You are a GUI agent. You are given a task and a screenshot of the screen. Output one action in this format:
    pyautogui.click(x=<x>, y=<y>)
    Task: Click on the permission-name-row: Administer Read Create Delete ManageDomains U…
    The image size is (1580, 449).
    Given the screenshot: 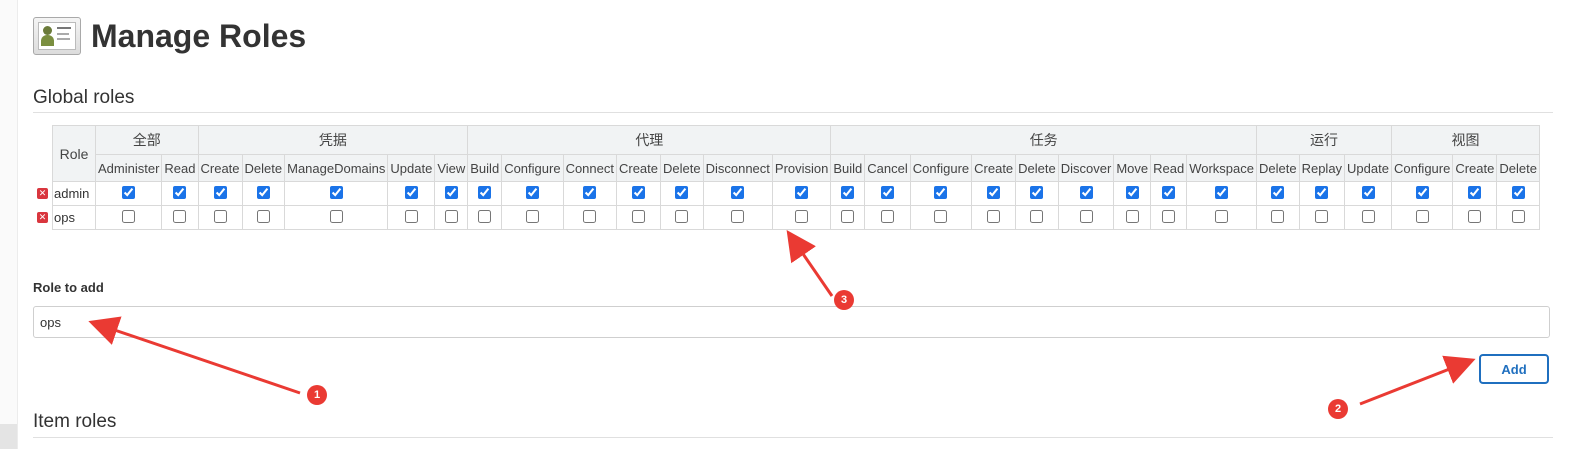 What is the action you would take?
    pyautogui.click(x=796, y=168)
    